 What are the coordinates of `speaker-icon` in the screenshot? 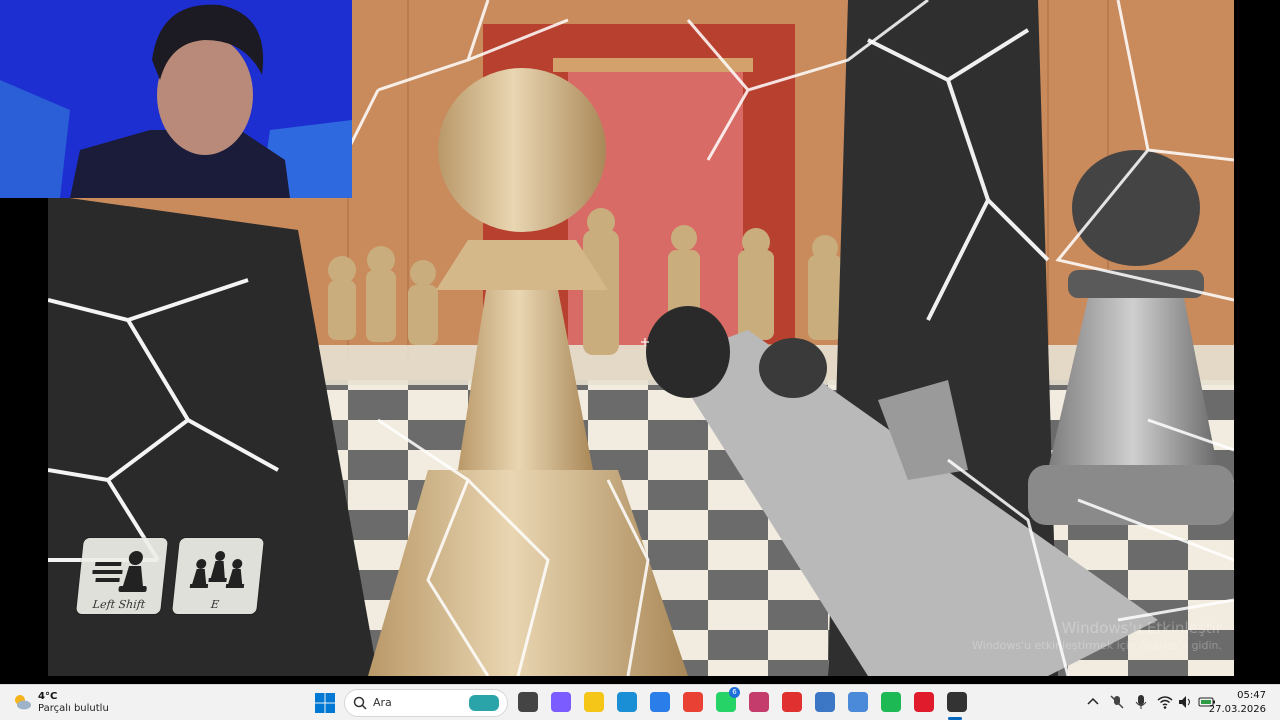 It's located at (1185, 702).